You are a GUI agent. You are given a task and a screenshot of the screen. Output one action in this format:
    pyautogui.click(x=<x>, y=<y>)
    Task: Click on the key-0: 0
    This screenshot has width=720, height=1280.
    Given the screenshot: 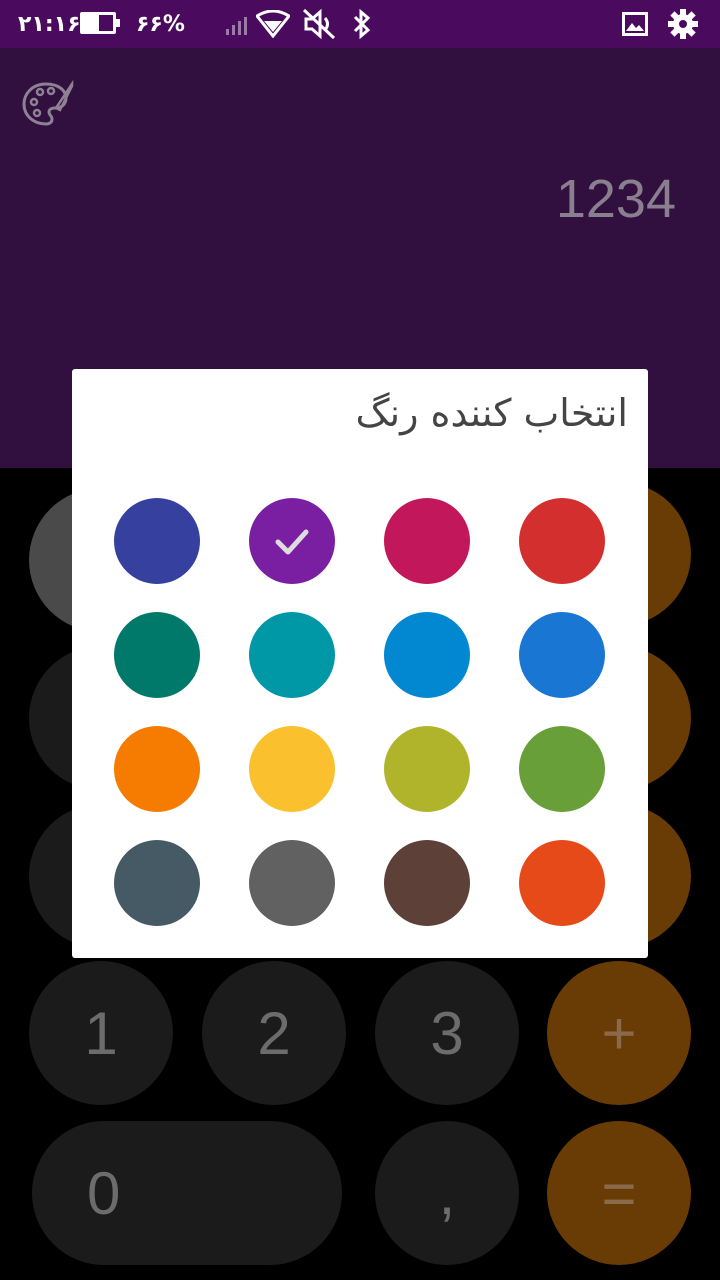 What is the action you would take?
    pyautogui.click(x=187, y=1193)
    